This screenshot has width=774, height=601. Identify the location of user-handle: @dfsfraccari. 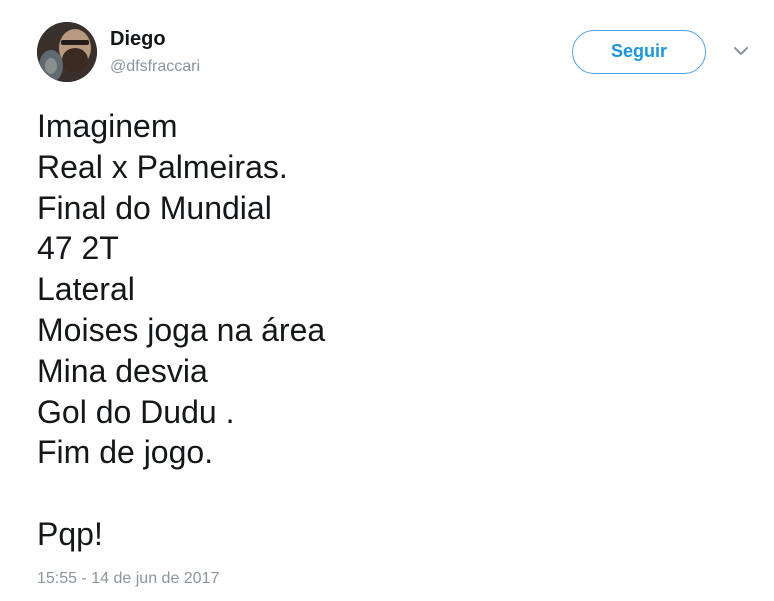
(155, 67).